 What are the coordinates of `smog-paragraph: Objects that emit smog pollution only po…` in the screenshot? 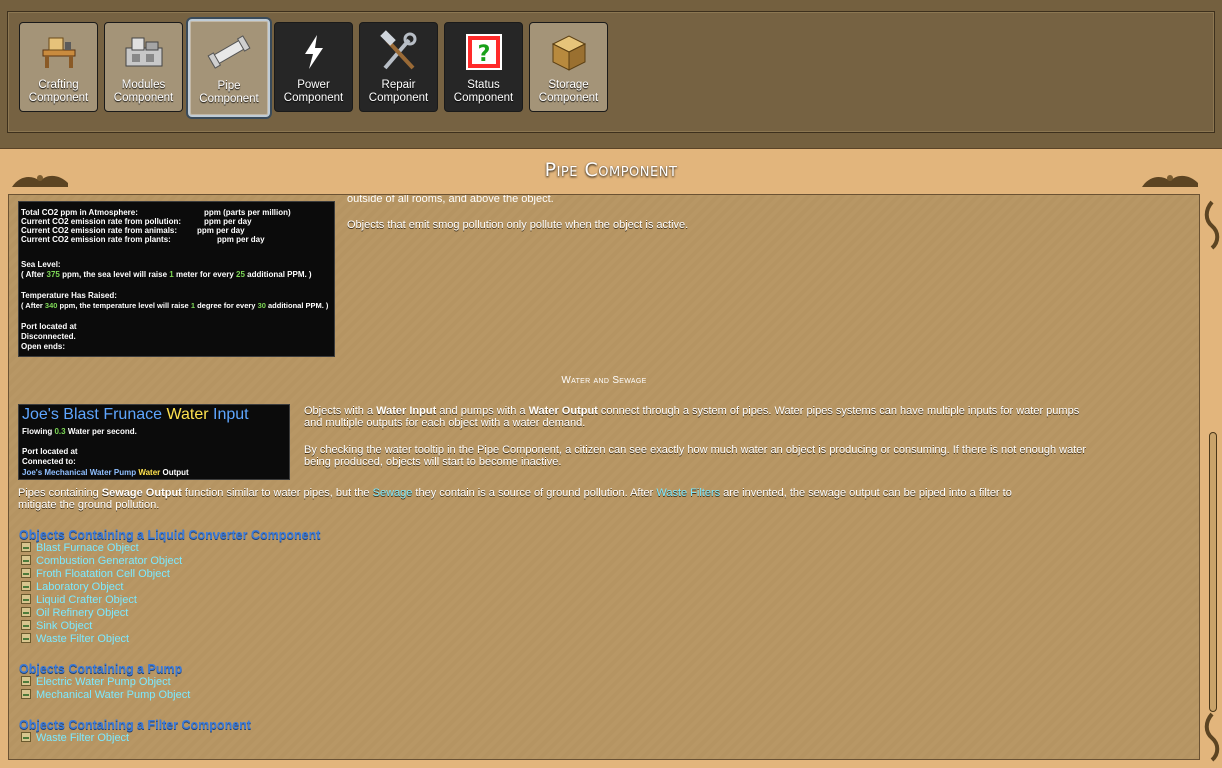 It's located at (518, 225).